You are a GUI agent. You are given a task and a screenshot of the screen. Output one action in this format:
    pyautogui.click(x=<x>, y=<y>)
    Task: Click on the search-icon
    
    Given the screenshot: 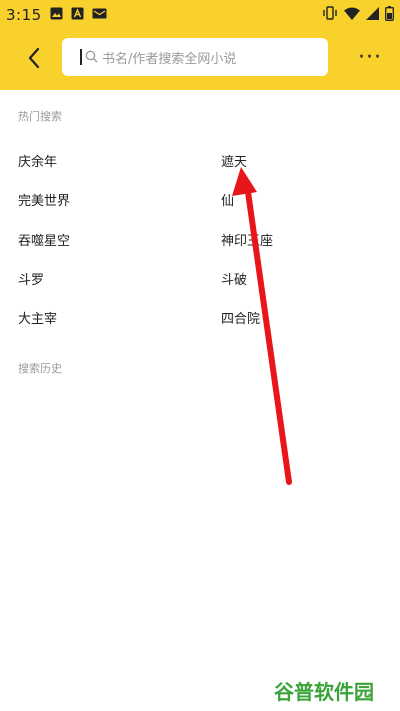 What is the action you would take?
    pyautogui.click(x=91, y=57)
    